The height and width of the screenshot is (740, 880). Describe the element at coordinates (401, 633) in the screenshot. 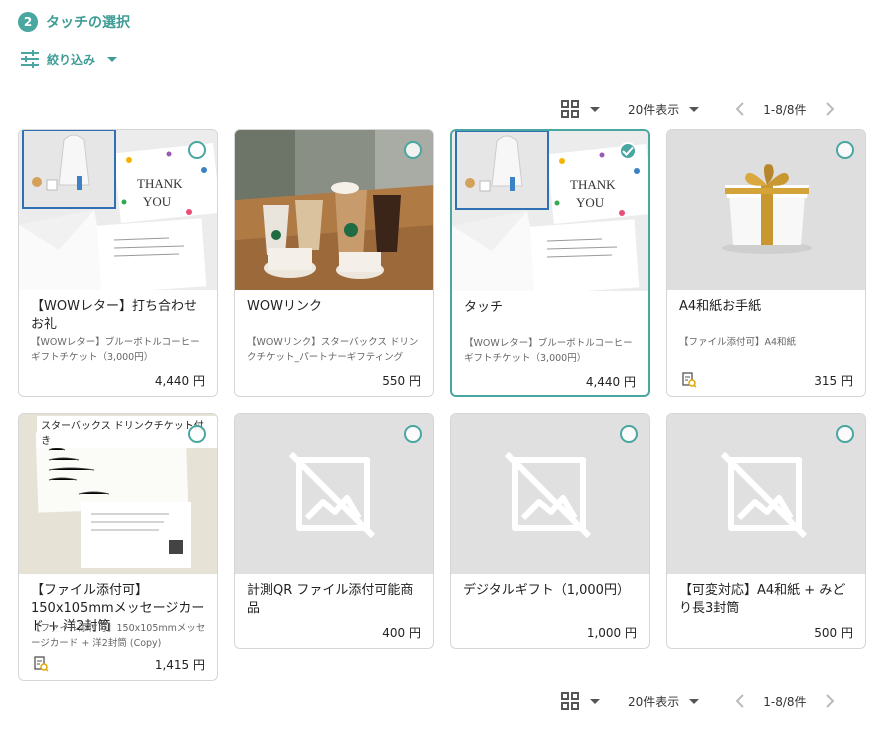

I see `card-price: 400 円` at that location.